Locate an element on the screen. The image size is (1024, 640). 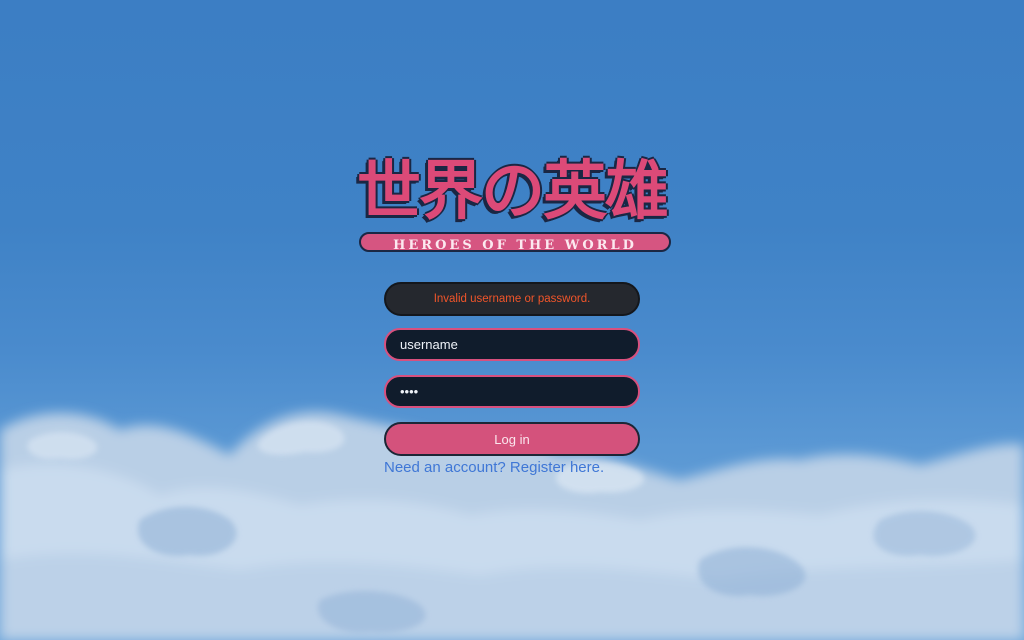
logo-kanji-title: 世界の英雄 is located at coordinates (513, 192).